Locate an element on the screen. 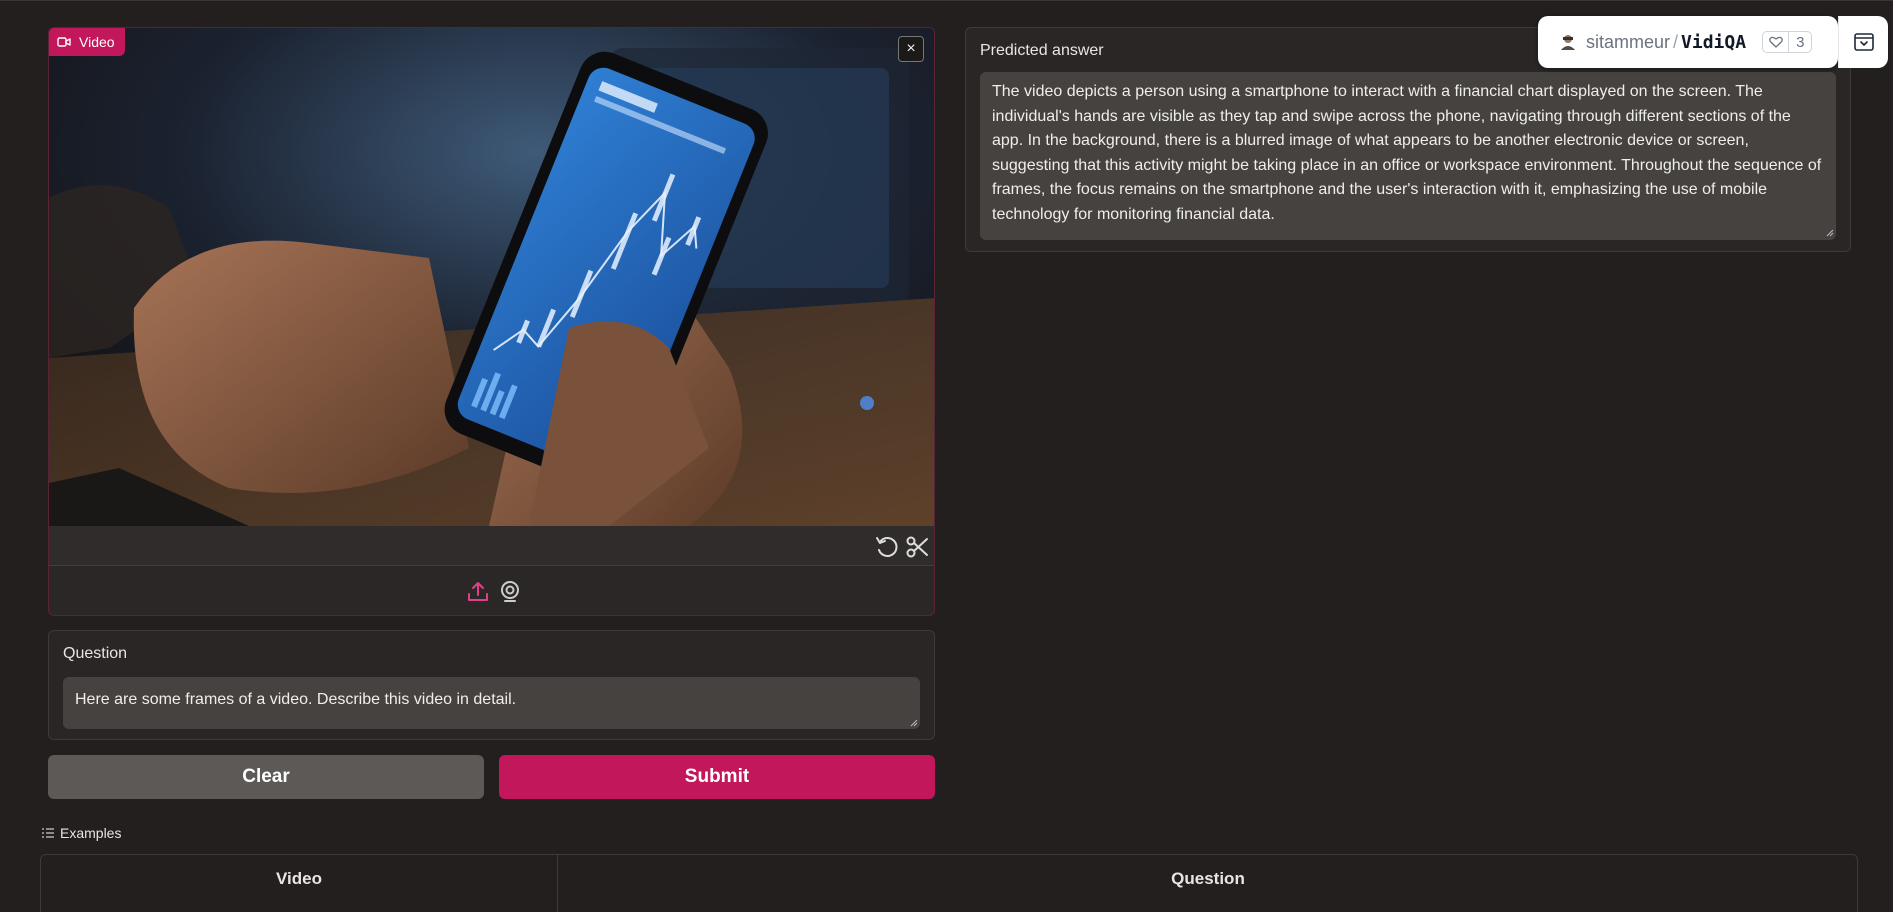 The image size is (1893, 912). column-header: Video is located at coordinates (299, 878).